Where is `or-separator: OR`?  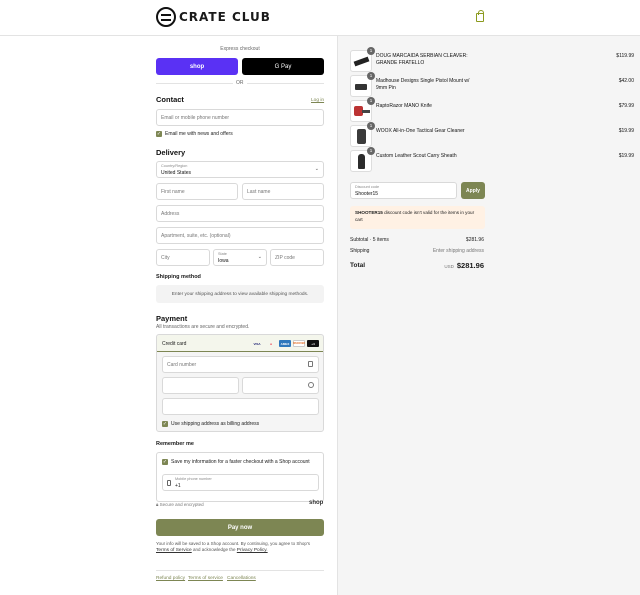 or-separator: OR is located at coordinates (240, 83).